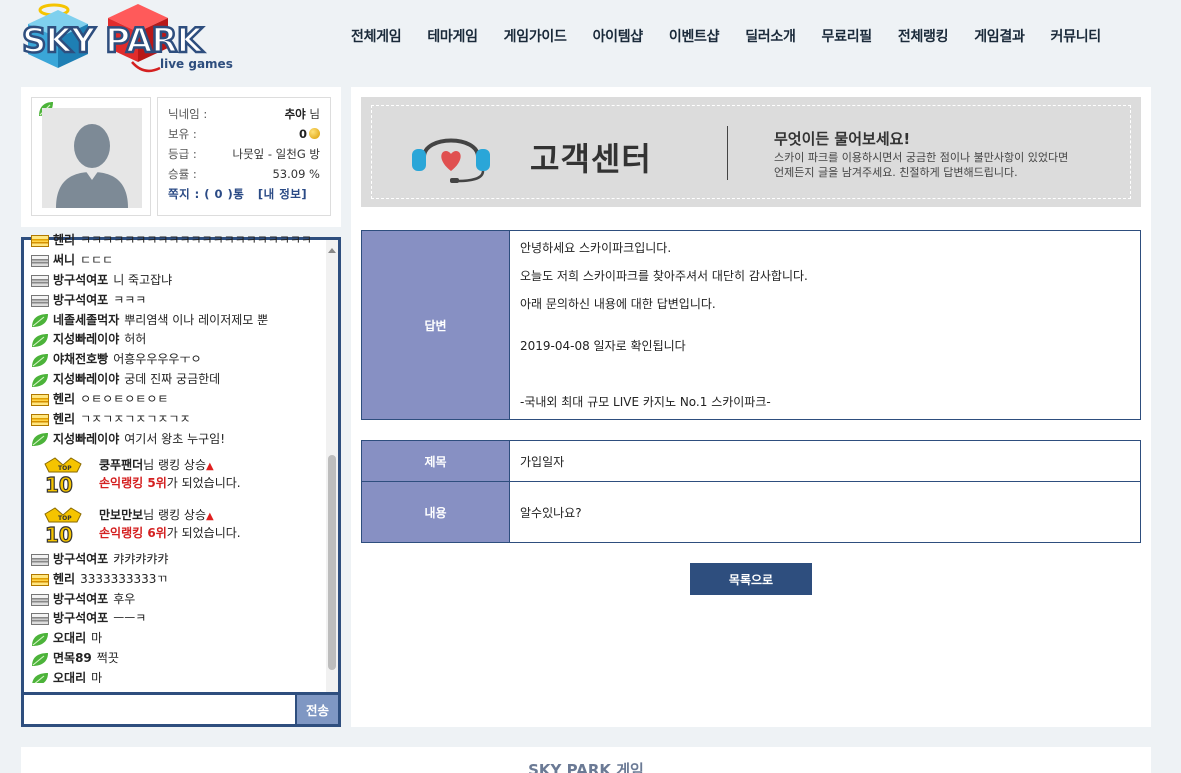 Image resolution: width=1181 pixels, height=773 pixels. Describe the element at coordinates (452, 36) in the screenshot. I see `nav-theme-games: 테마게임` at that location.